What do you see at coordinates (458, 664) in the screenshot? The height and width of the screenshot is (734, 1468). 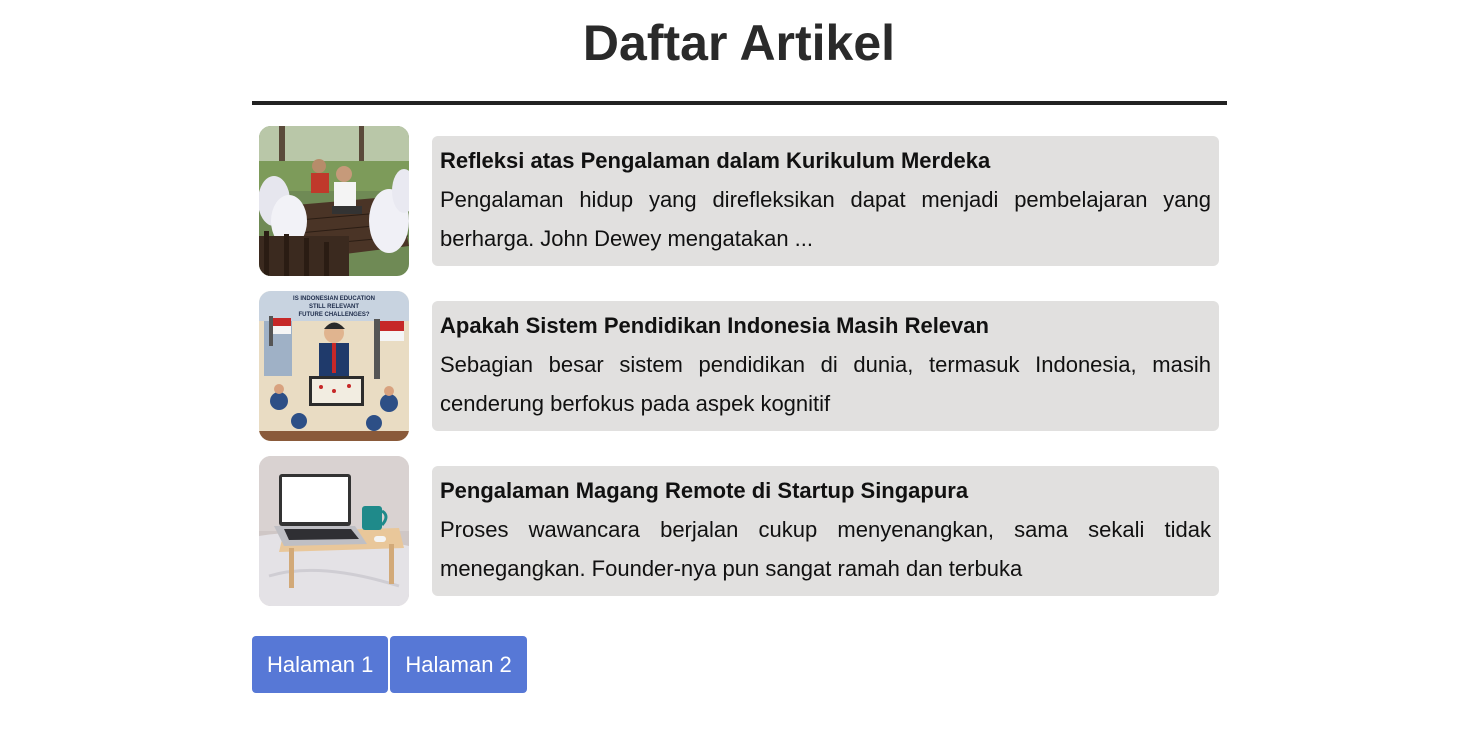 I see `page-2-button: Halaman 2` at bounding box center [458, 664].